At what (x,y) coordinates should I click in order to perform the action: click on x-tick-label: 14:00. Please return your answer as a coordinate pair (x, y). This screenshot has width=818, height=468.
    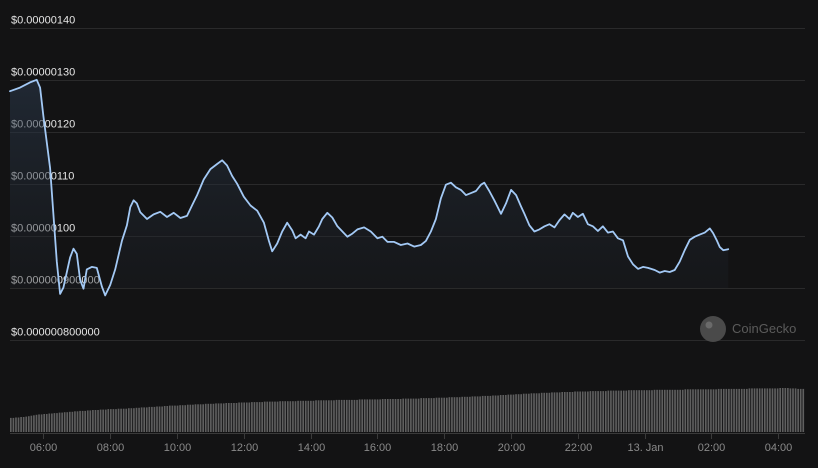
    Looking at the image, I should click on (312, 448).